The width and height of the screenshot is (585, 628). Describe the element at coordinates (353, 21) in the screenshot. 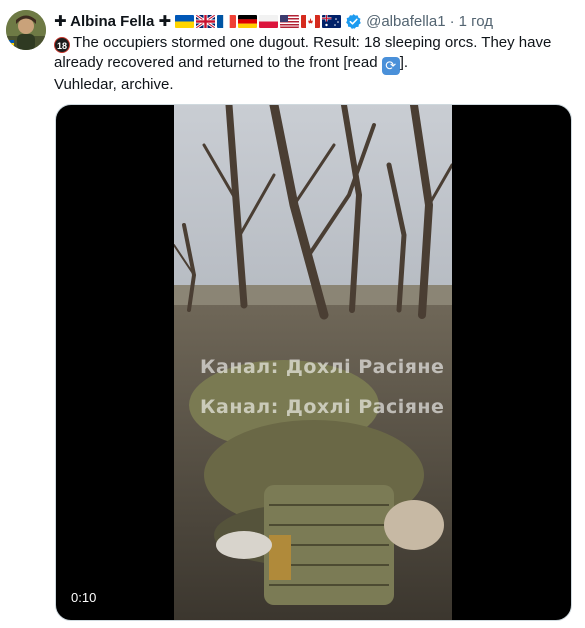

I see `verified-badge-icon` at that location.